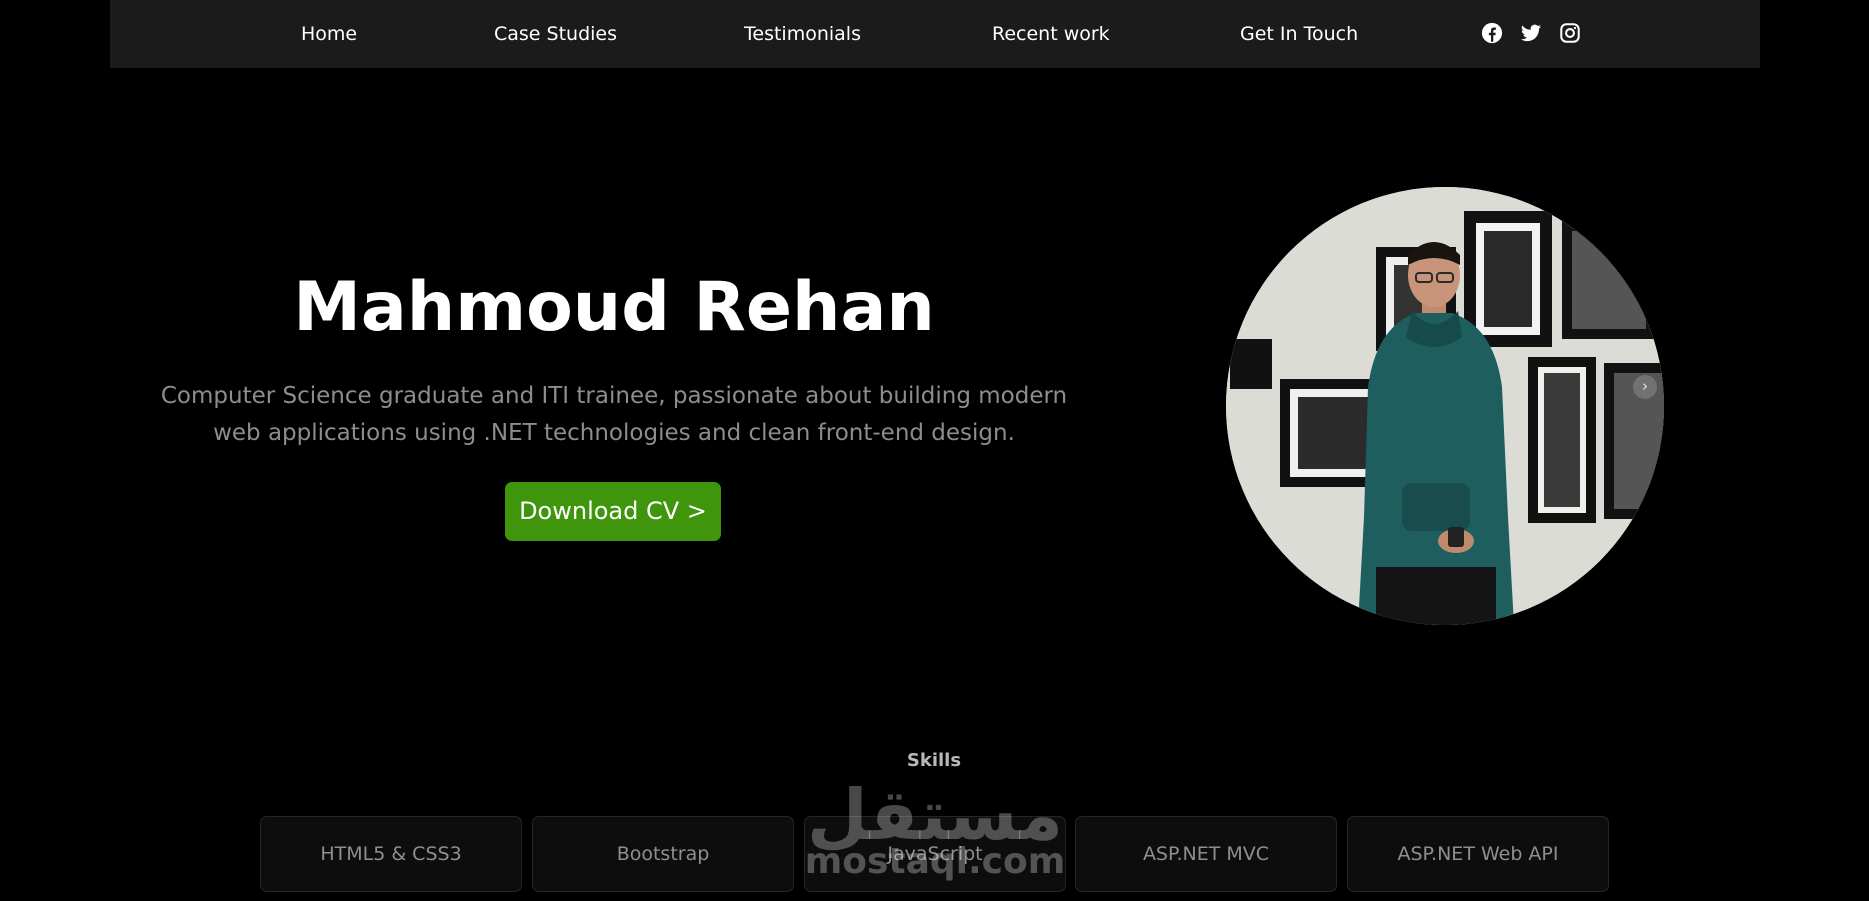 The width and height of the screenshot is (1869, 901). Describe the element at coordinates (613, 511) in the screenshot. I see `download-cv-button: Download CV >` at that location.